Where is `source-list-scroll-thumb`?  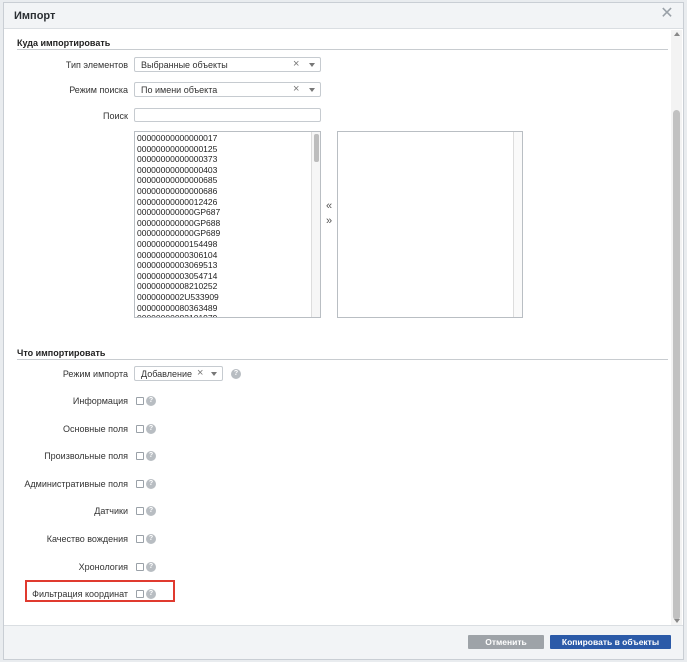 source-list-scroll-thumb is located at coordinates (316, 148).